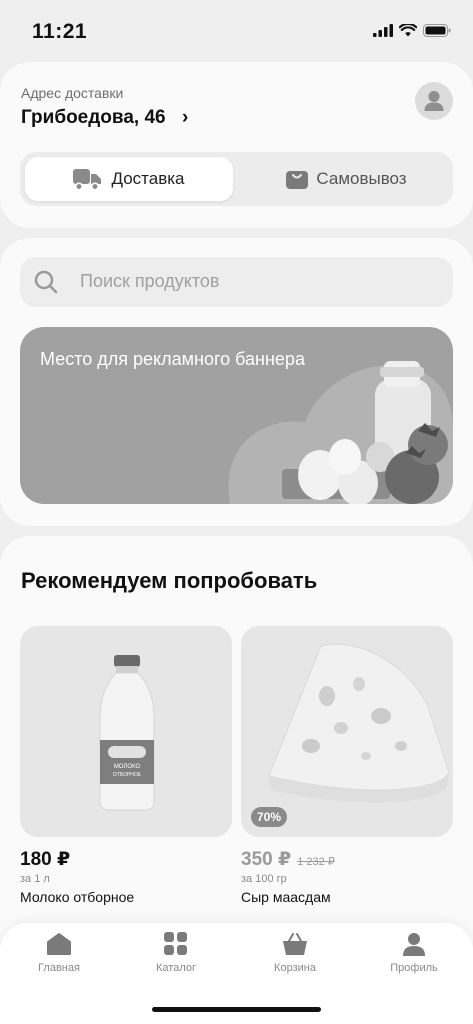 The image size is (473, 1024). I want to click on milk-bottle-image: МОЛОКО ОТБОРНОЕ, so click(127, 733).